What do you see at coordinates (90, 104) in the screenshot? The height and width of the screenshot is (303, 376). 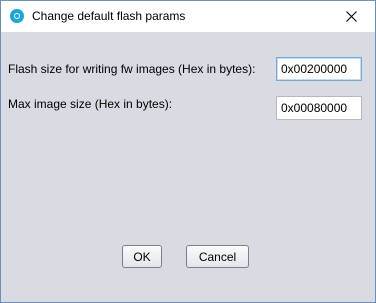 I see `max-image-size-label: Max image size (Hex in bytes):` at bounding box center [90, 104].